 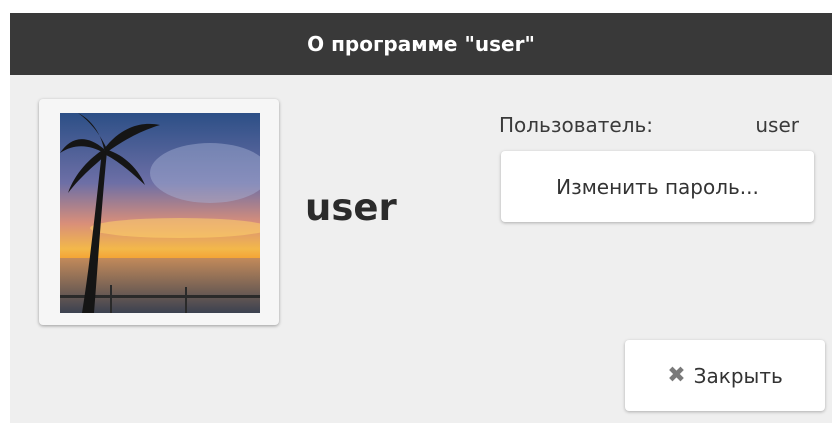 What do you see at coordinates (576, 125) in the screenshot?
I see `user-label: Пользователь:` at bounding box center [576, 125].